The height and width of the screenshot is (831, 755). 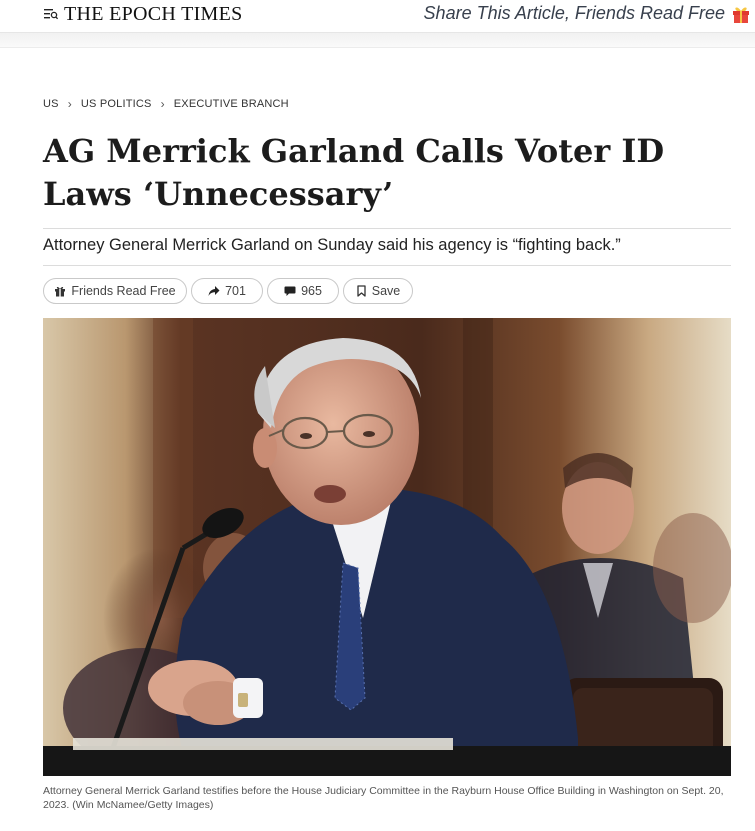 What do you see at coordinates (51, 104) in the screenshot?
I see `breadcrumb-us: US` at bounding box center [51, 104].